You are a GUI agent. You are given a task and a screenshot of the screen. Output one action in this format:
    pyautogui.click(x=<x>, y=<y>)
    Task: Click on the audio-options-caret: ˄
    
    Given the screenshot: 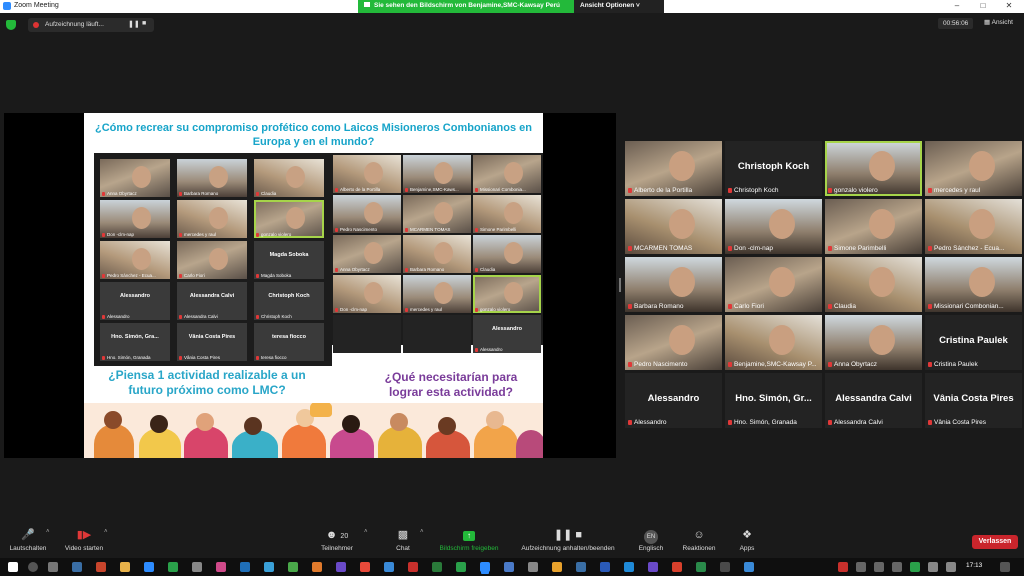 What is the action you would take?
    pyautogui.click(x=48, y=532)
    